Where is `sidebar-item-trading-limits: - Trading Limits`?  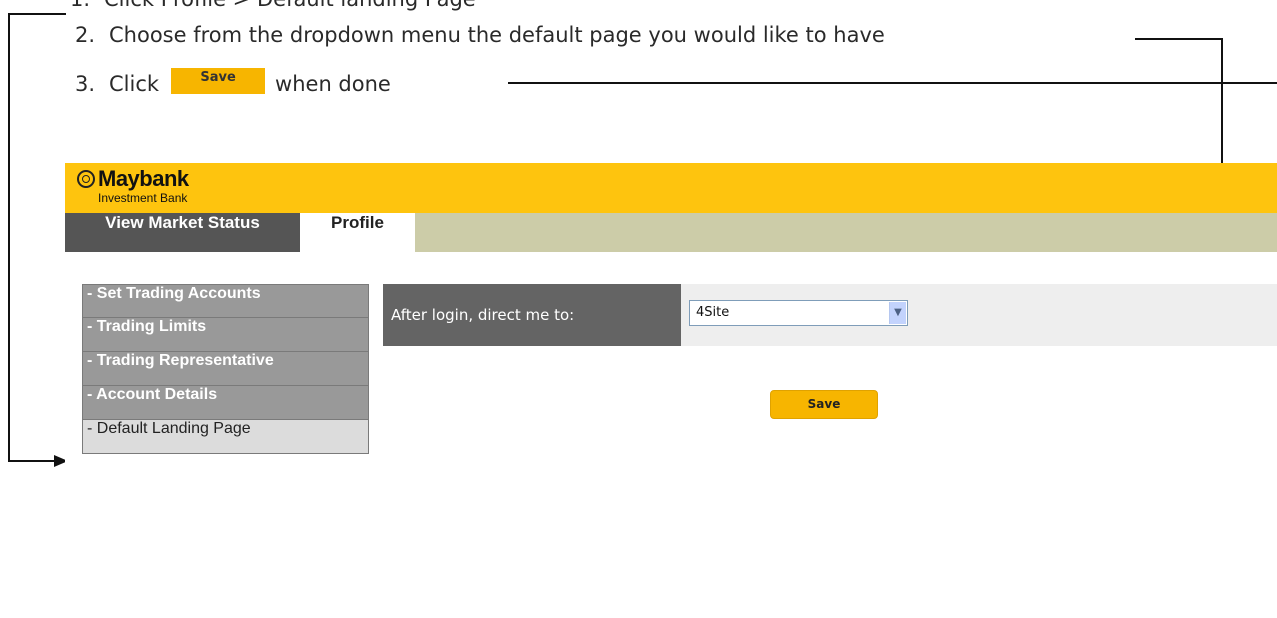 sidebar-item-trading-limits: - Trading Limits is located at coordinates (225, 335).